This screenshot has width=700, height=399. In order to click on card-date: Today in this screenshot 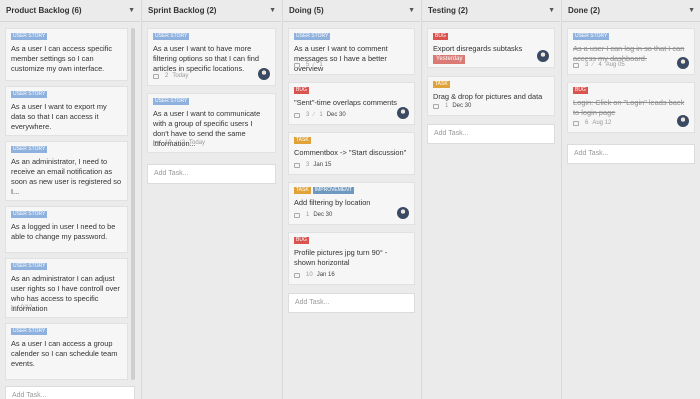, I will do `click(180, 76)`.